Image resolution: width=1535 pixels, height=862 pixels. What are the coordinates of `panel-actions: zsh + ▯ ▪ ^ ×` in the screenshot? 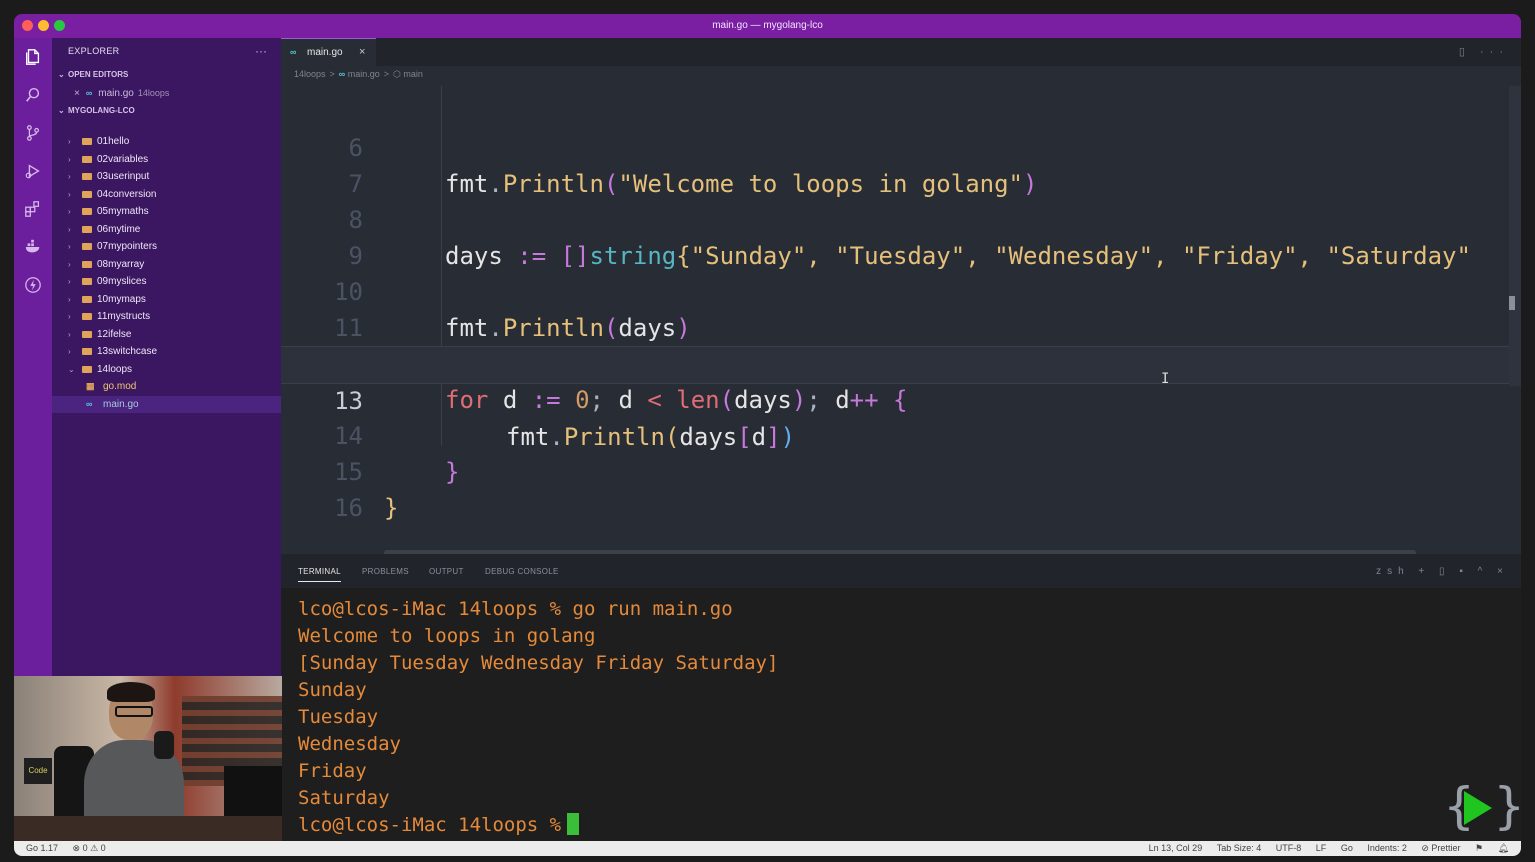 It's located at (1442, 571).